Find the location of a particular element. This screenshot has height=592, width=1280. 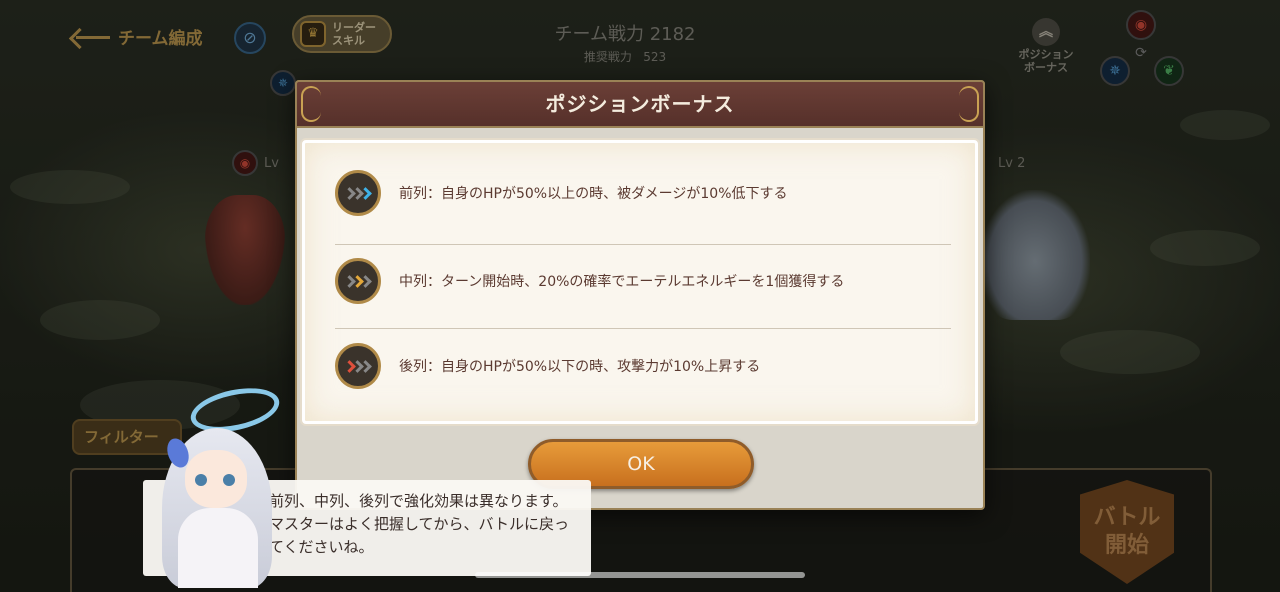

back-row-chevron-icon is located at coordinates (358, 366).